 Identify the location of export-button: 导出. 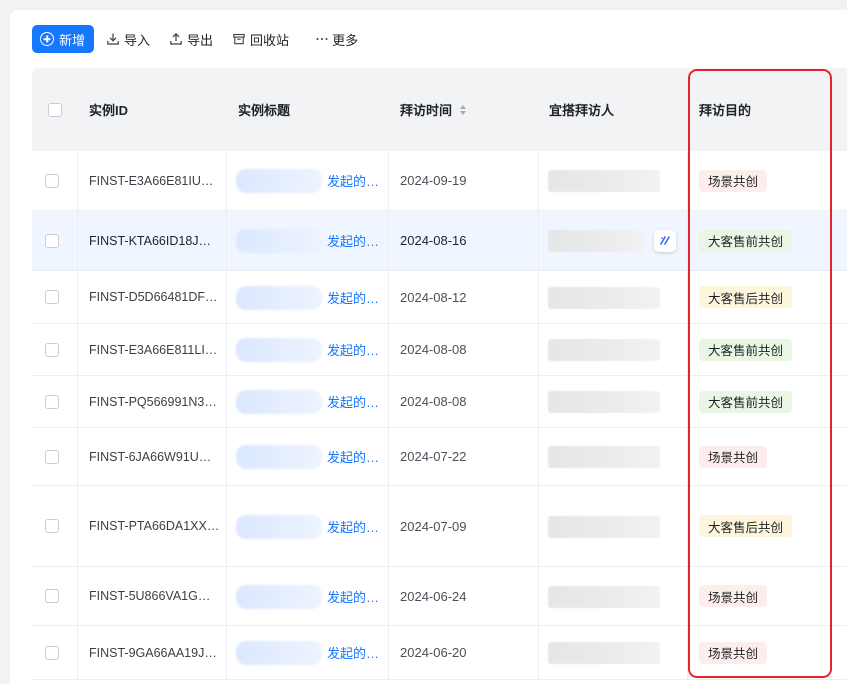
(191, 39).